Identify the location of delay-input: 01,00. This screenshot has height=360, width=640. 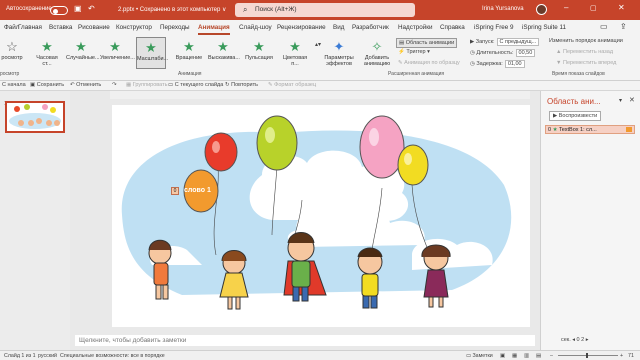
(514, 64).